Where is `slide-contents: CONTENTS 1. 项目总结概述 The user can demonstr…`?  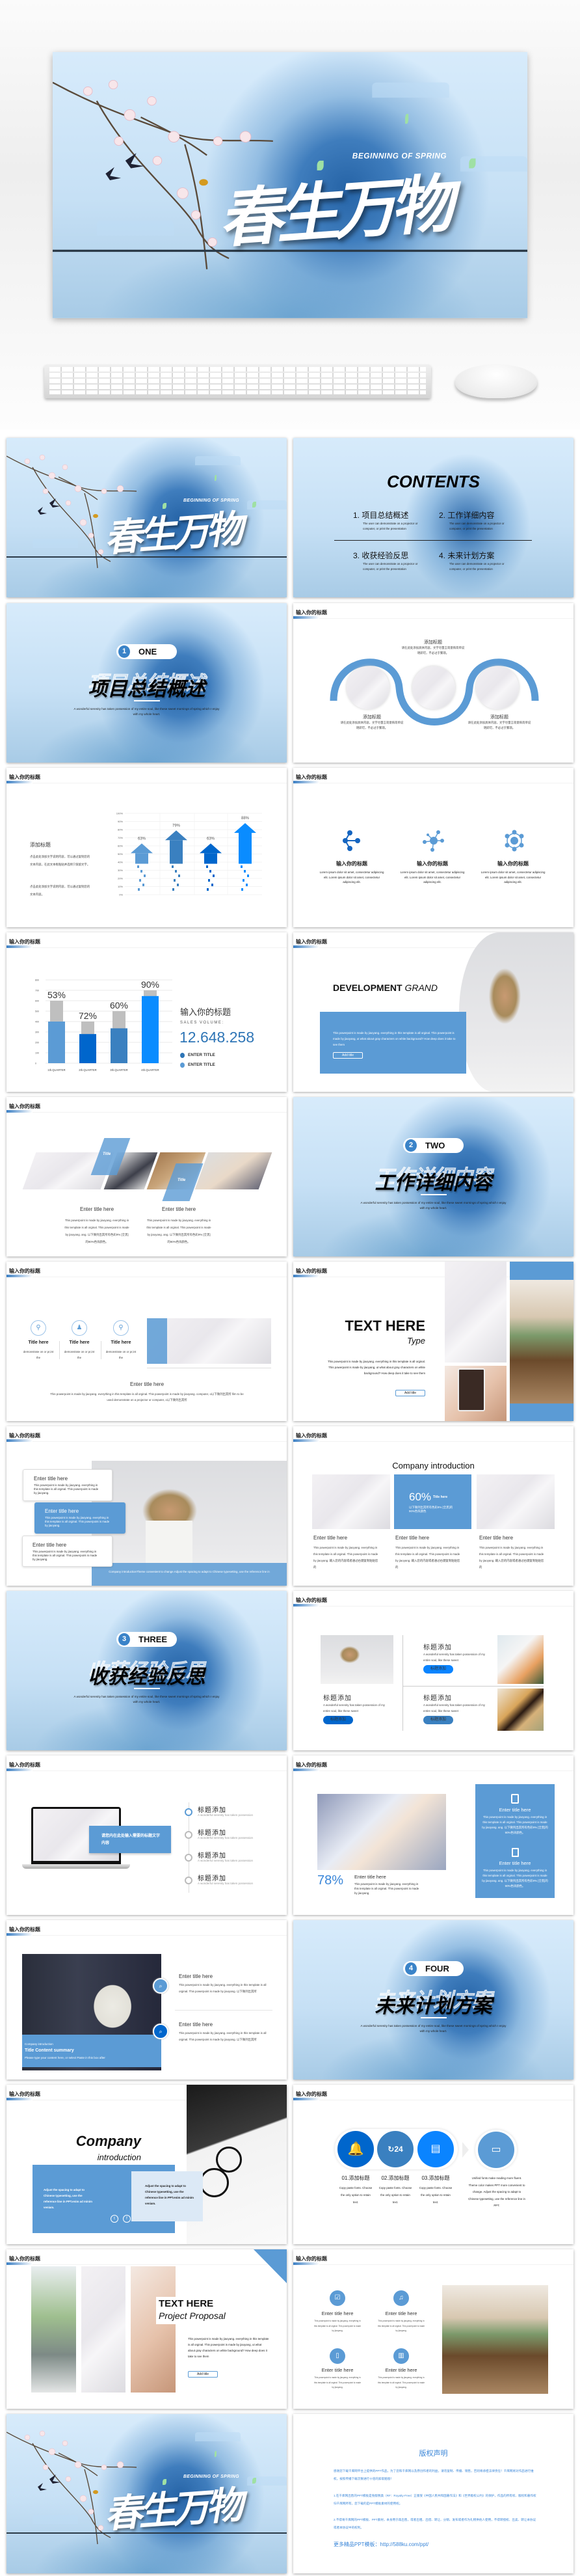 slide-contents: CONTENTS 1. 项目总结概述 The user can demonstr… is located at coordinates (433, 517).